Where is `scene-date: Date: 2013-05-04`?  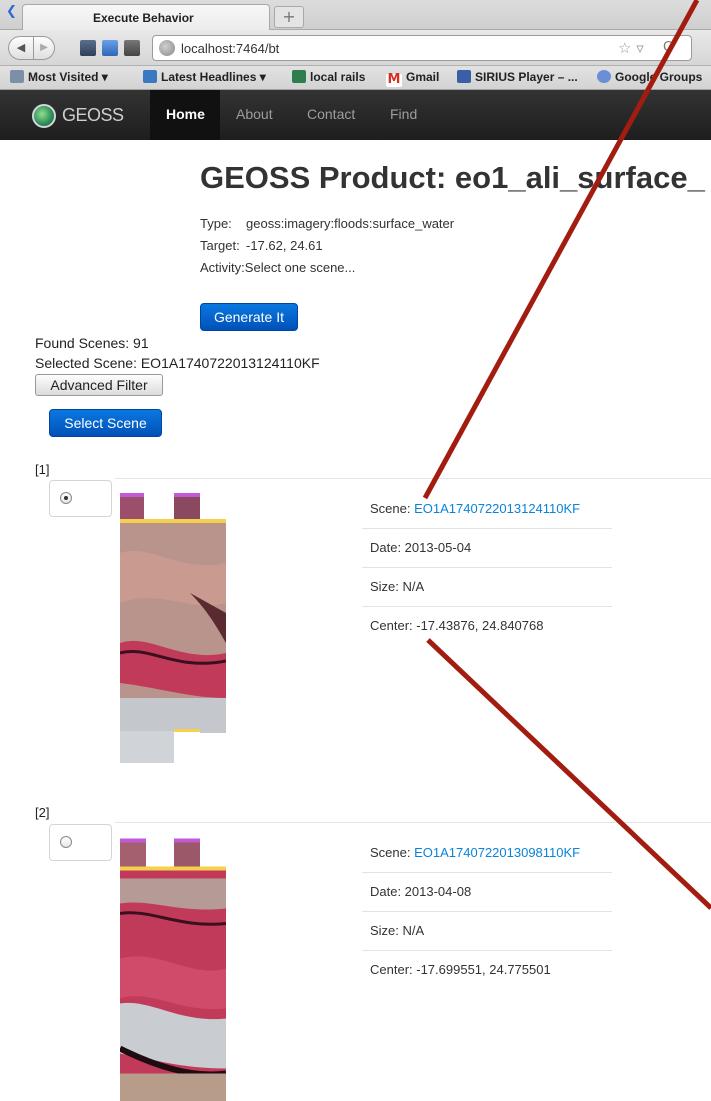 scene-date: Date: 2013-05-04 is located at coordinates (487, 548).